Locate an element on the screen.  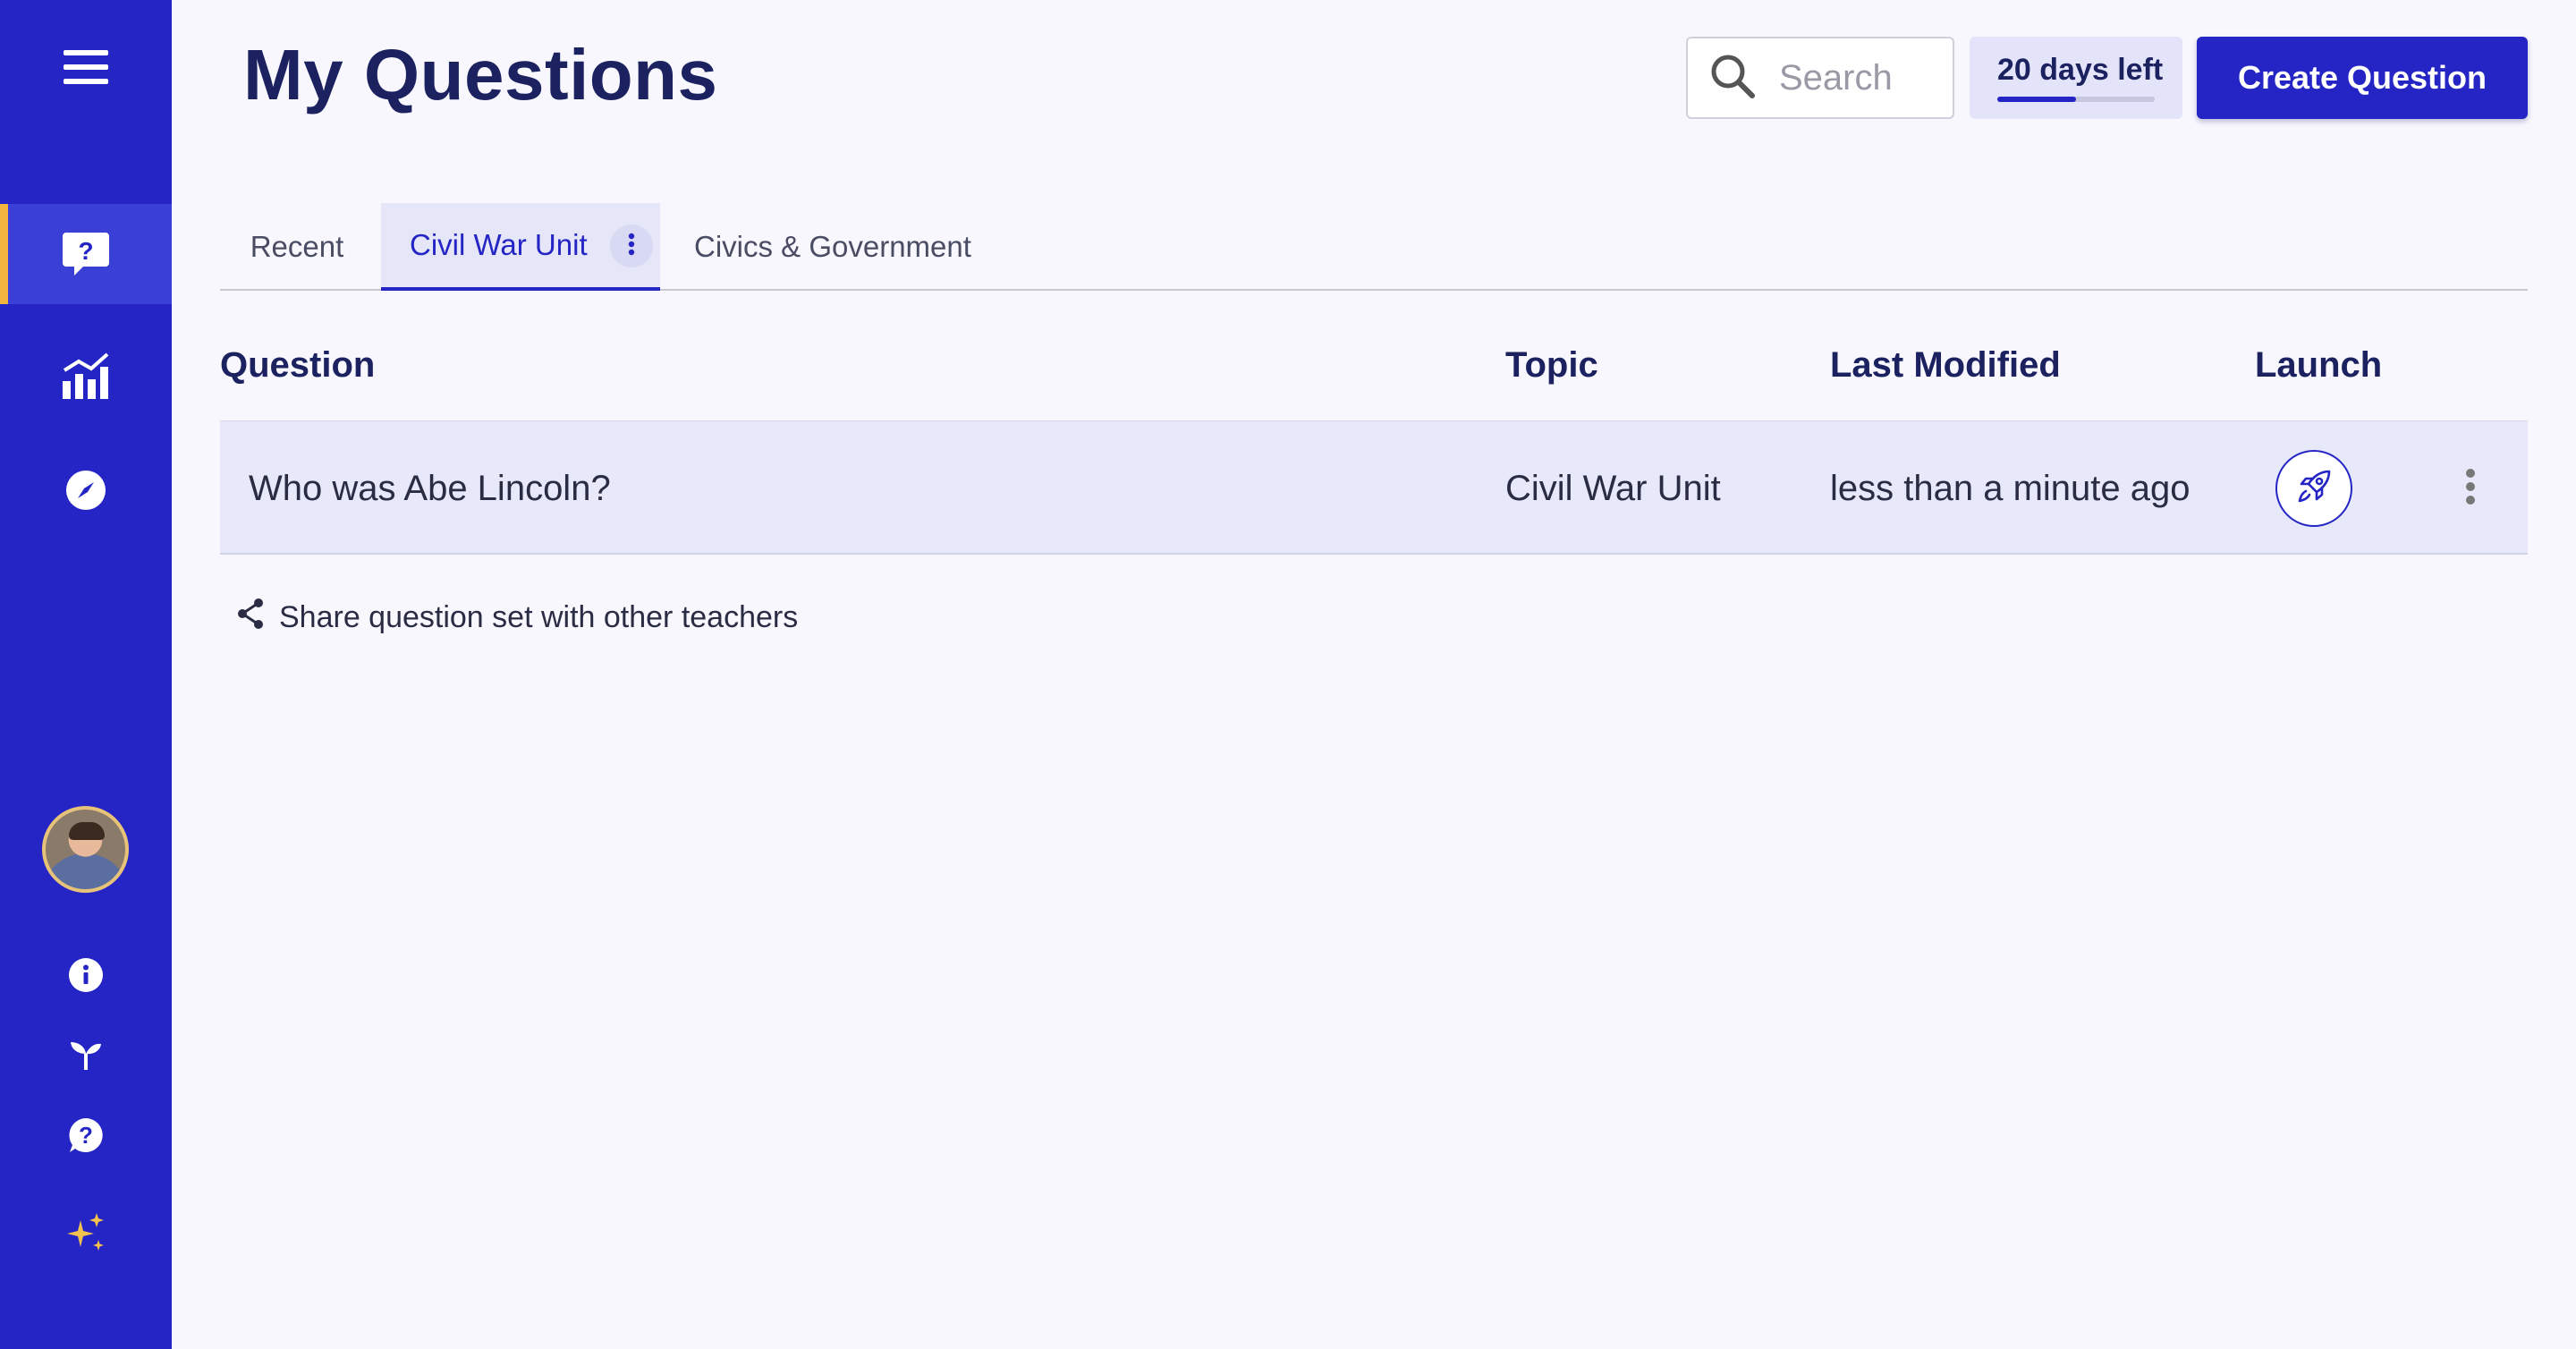
create-question-button: Create Question is located at coordinates (2362, 78).